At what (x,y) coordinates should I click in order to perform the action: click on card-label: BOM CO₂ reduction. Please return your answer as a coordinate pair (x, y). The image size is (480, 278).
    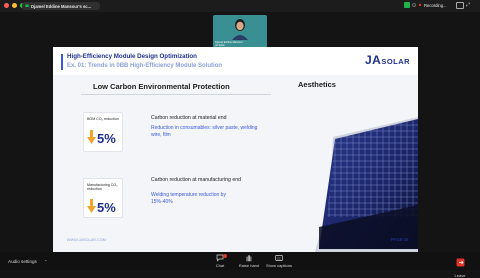
    Looking at the image, I should click on (104, 119).